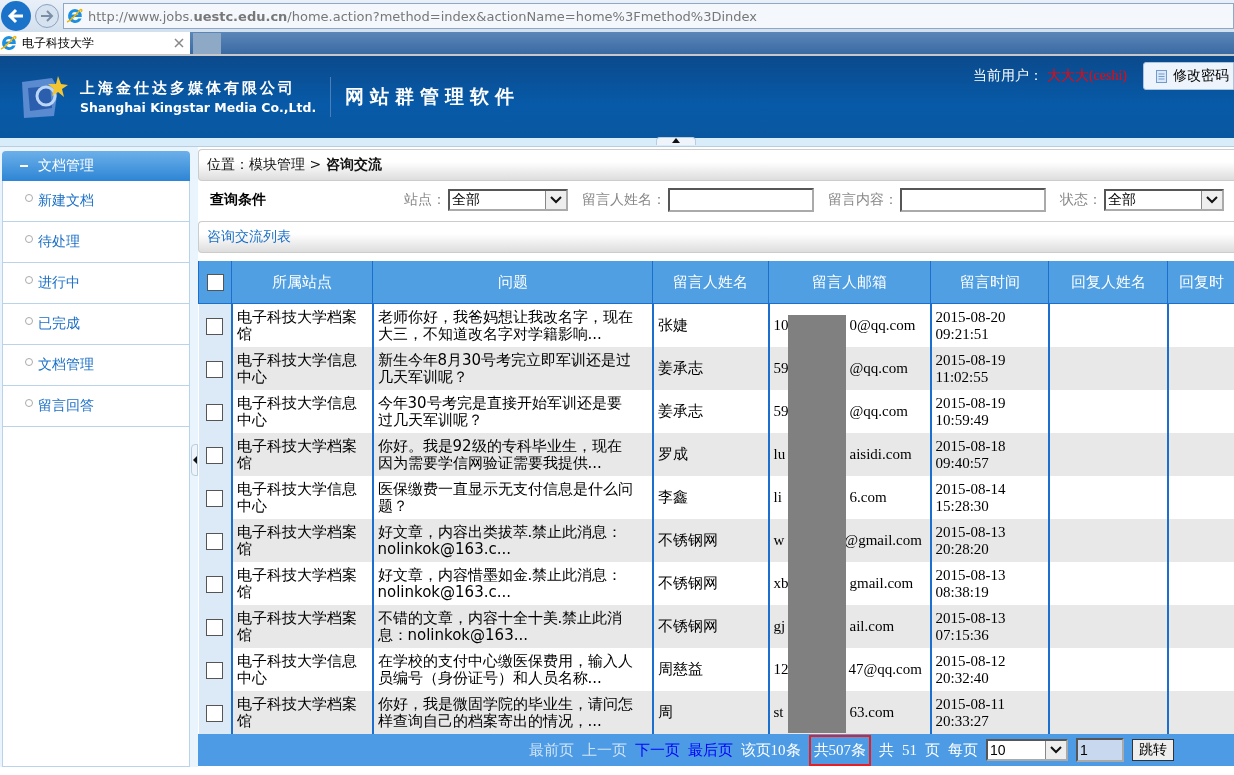  I want to click on sidebar-item: 待处理, so click(96, 242).